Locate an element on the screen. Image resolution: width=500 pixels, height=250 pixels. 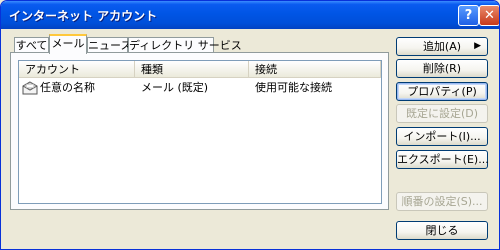
set-default-button: 既定に設定(D) is located at coordinates (442, 113).